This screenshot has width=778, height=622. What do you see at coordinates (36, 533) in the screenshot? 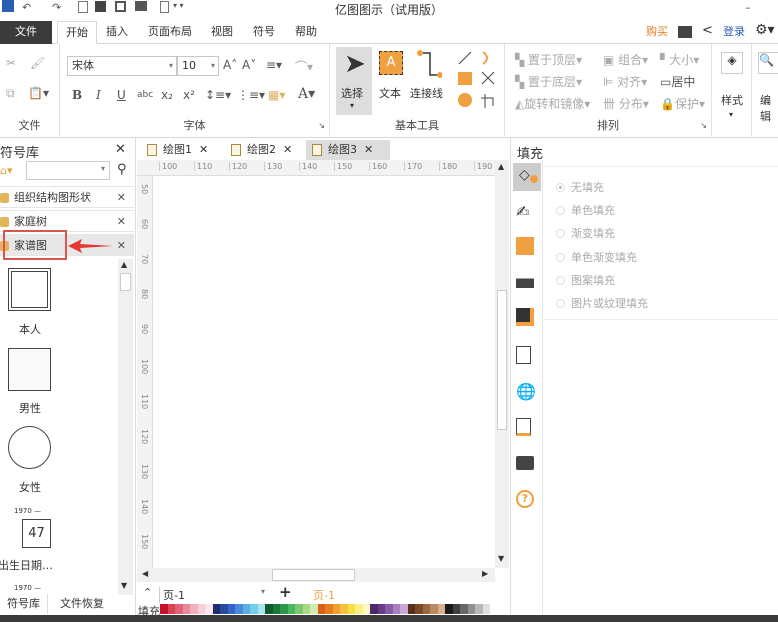
I see `birth-date-shape: 47` at bounding box center [36, 533].